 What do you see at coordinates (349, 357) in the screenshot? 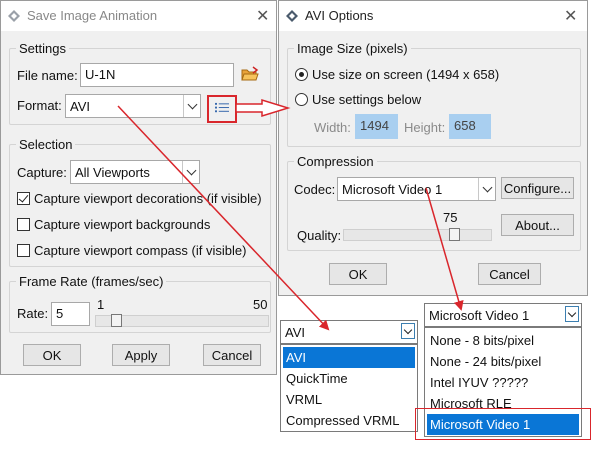
I see `format-option-avi: AVI` at bounding box center [349, 357].